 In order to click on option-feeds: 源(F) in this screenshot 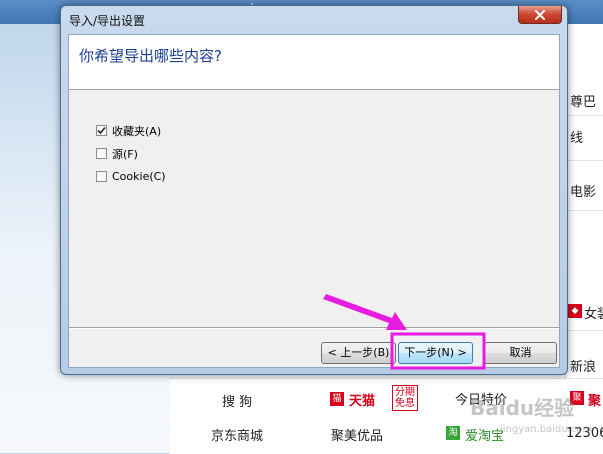, I will do `click(131, 154)`.